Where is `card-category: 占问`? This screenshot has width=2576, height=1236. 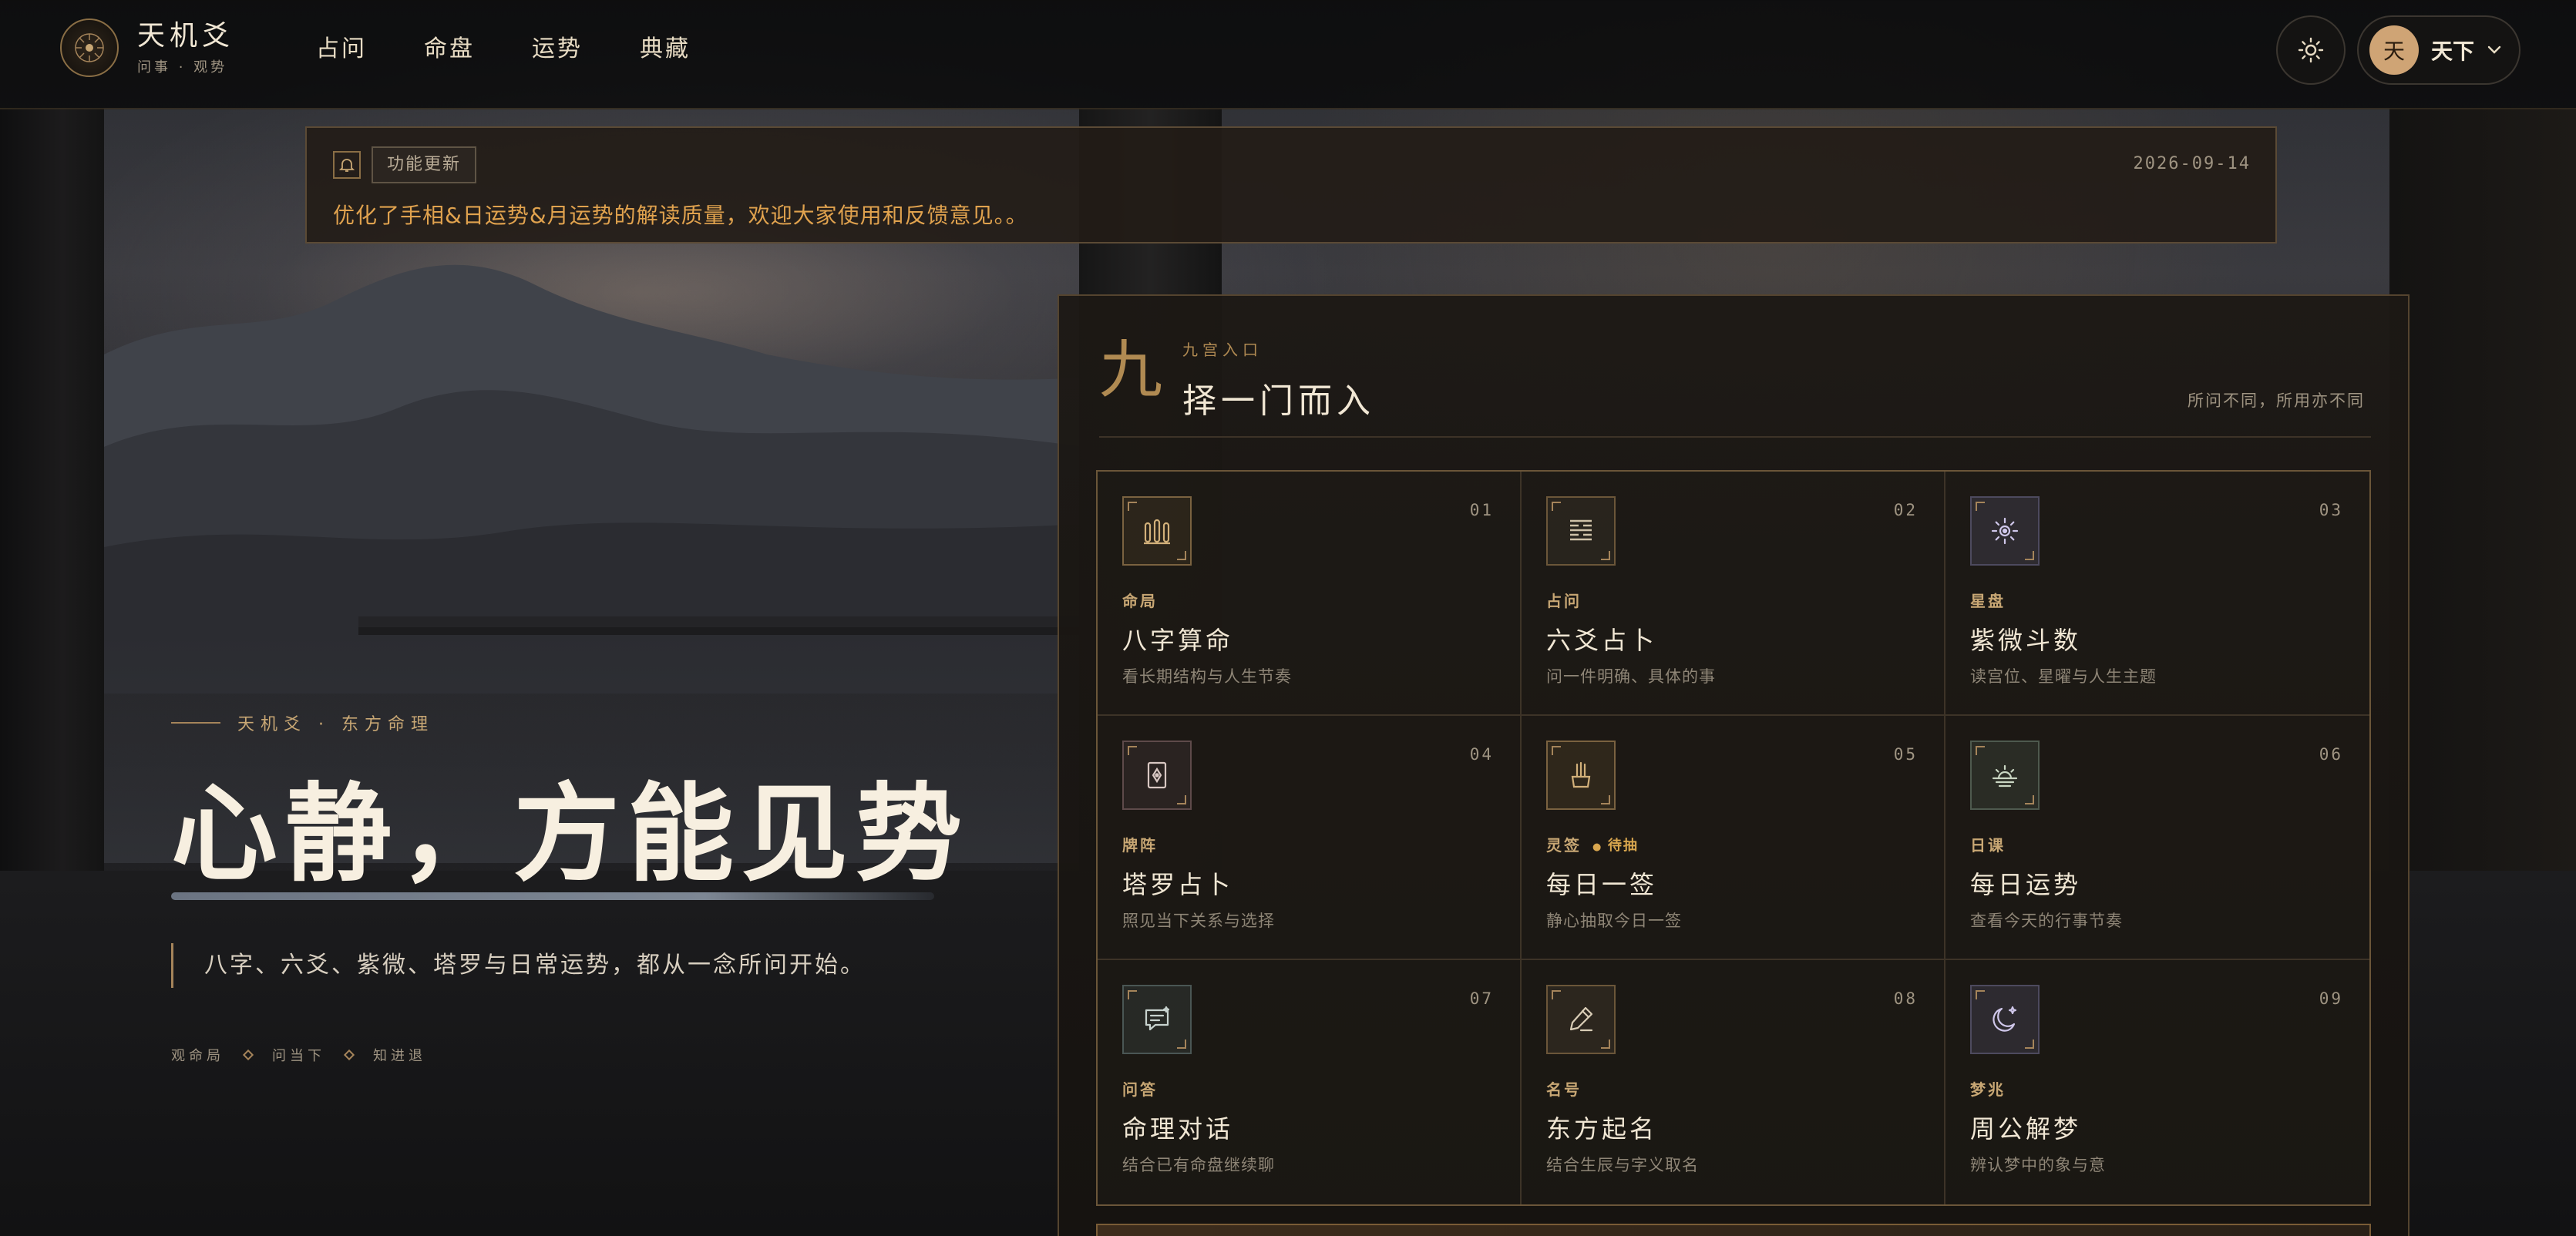 card-category: 占问 is located at coordinates (1564, 601).